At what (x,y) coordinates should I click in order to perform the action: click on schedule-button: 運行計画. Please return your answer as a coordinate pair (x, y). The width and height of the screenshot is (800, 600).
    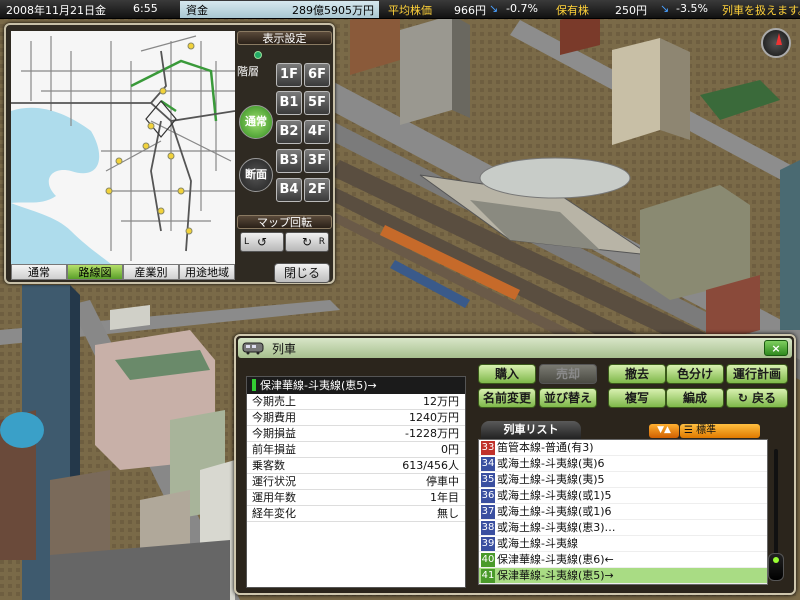
    Looking at the image, I should click on (757, 374).